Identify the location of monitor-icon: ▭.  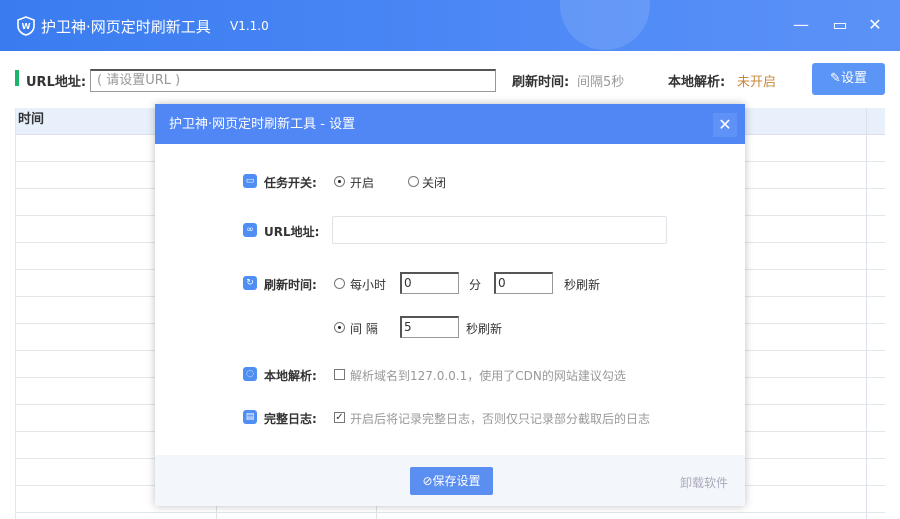
(250, 181).